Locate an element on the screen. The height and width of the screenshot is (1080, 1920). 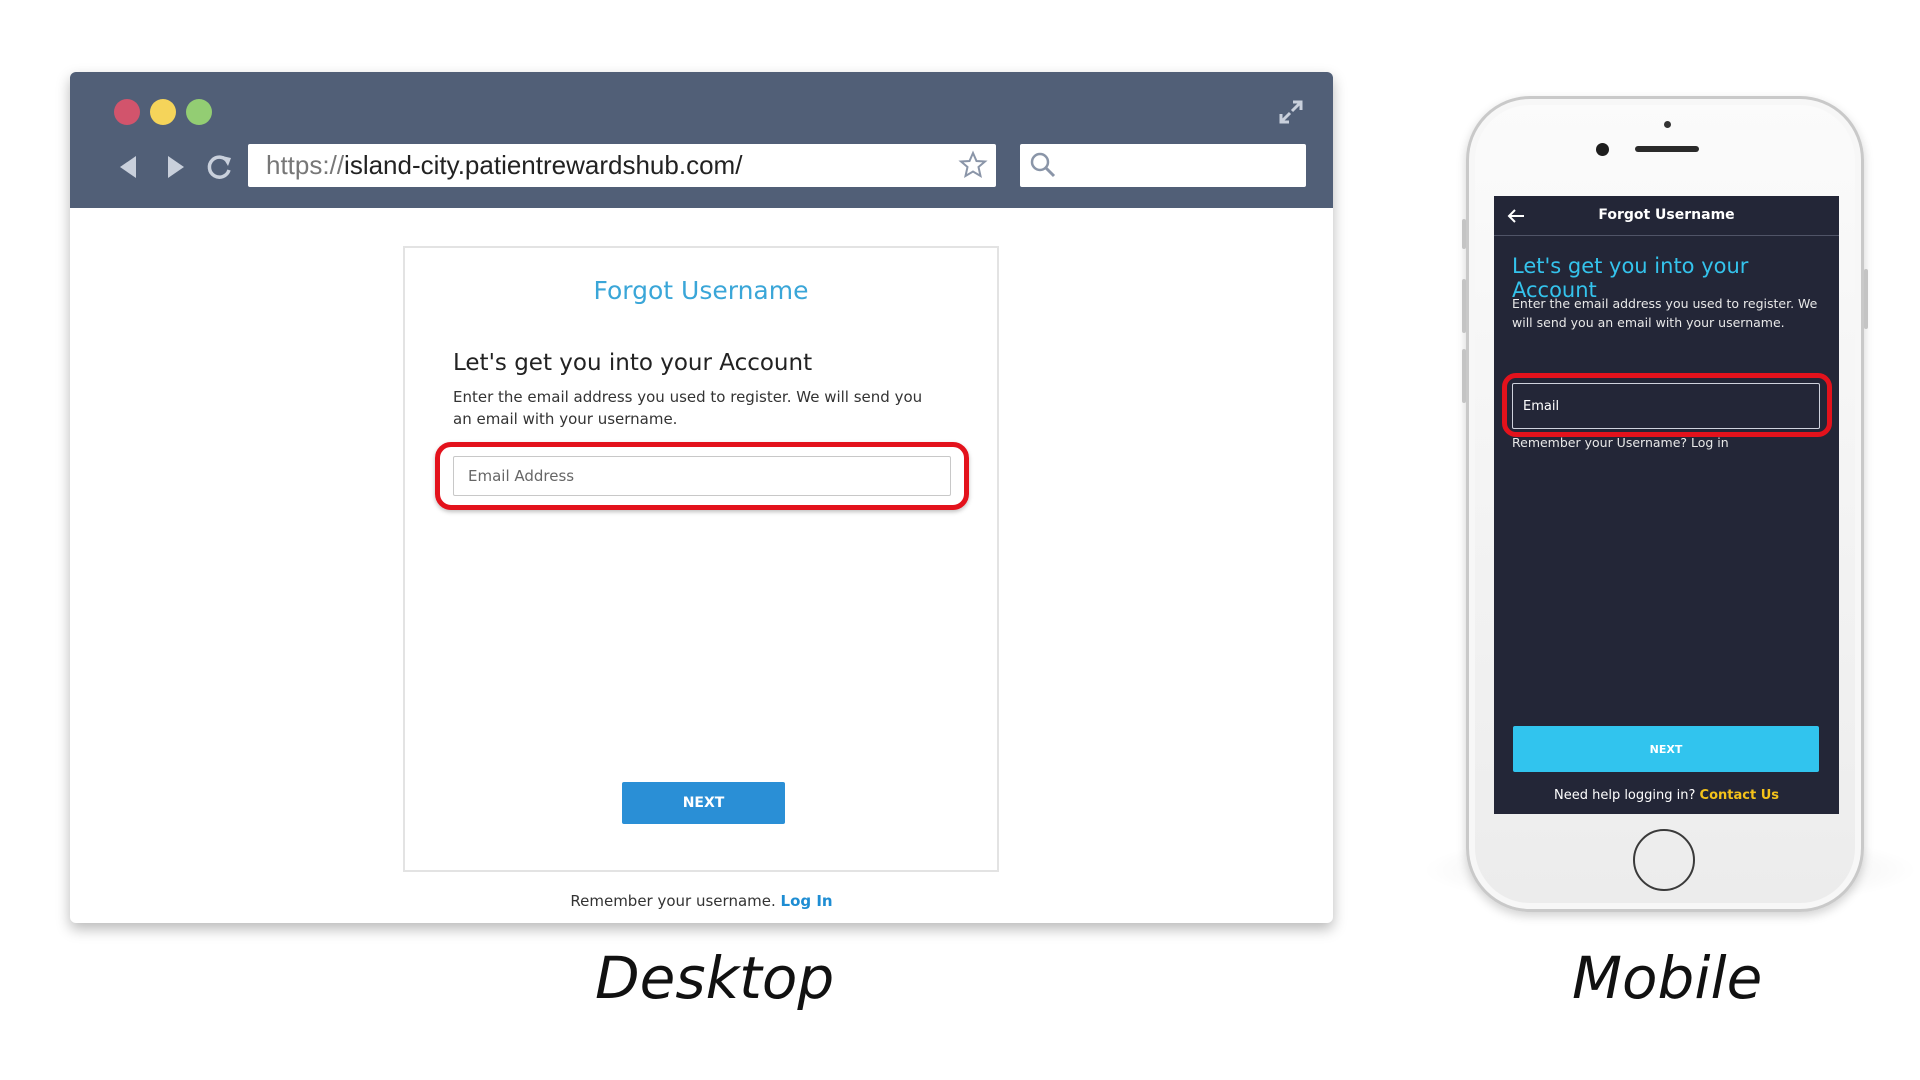
desktop-caption: Desktop is located at coordinates (715, 978).